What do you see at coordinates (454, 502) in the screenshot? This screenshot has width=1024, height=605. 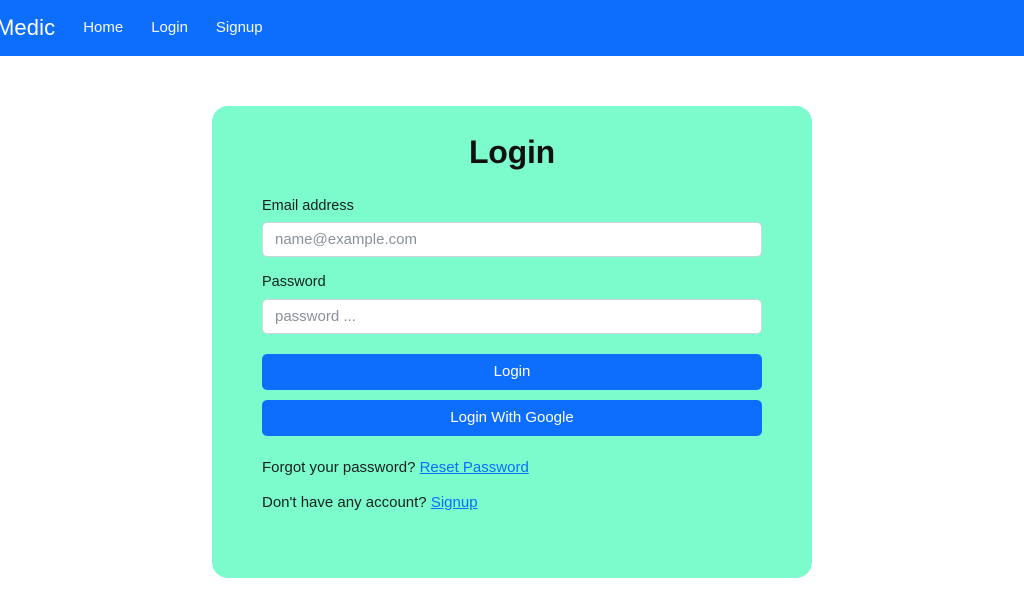 I see `signup-link: Signup` at bounding box center [454, 502].